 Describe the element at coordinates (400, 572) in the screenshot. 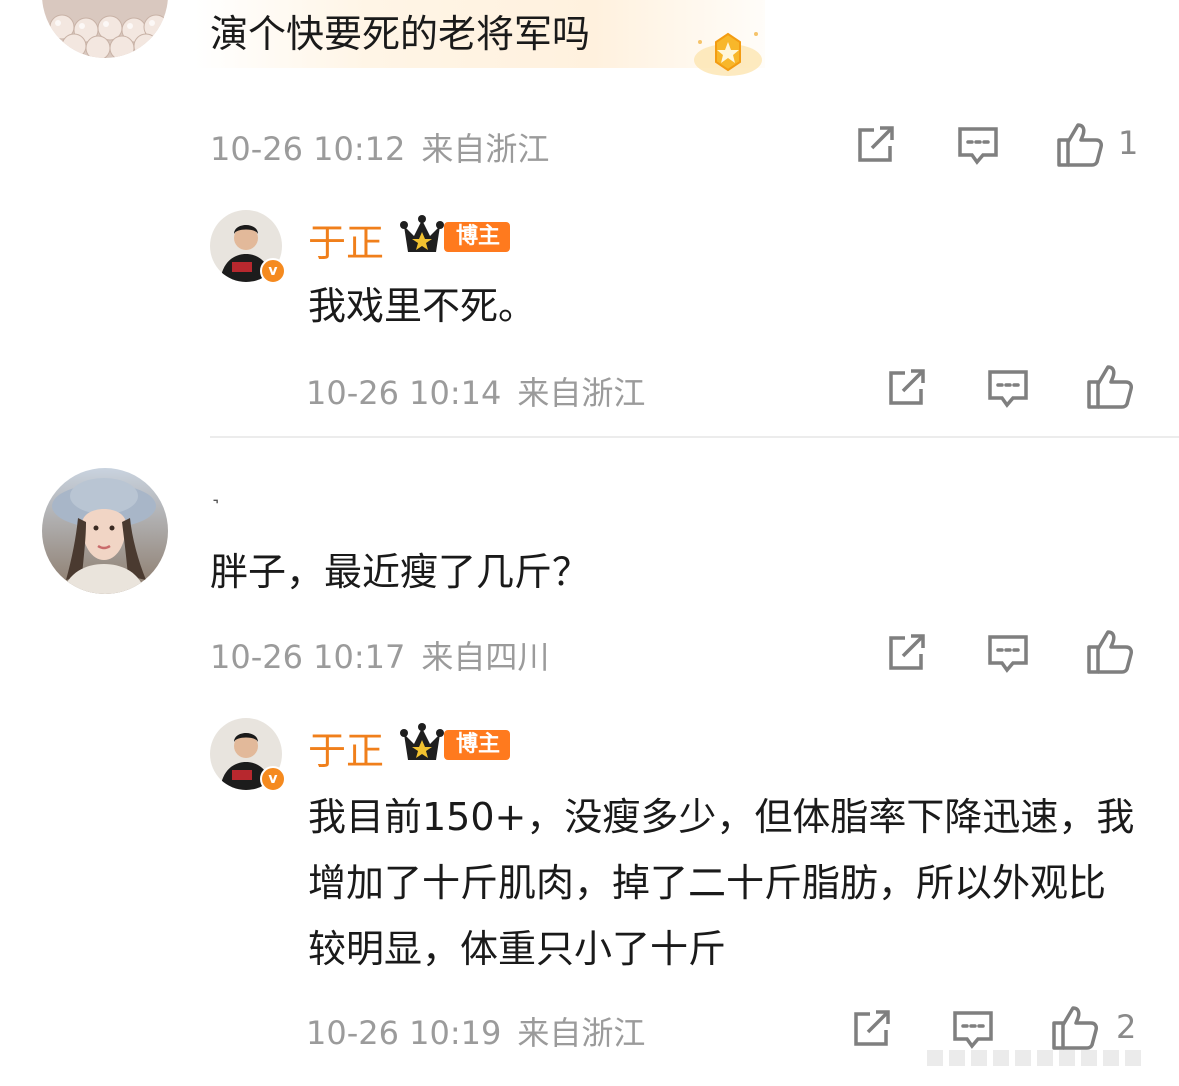

I see `comment-text: 胖子，最近瘦了几斤？` at that location.